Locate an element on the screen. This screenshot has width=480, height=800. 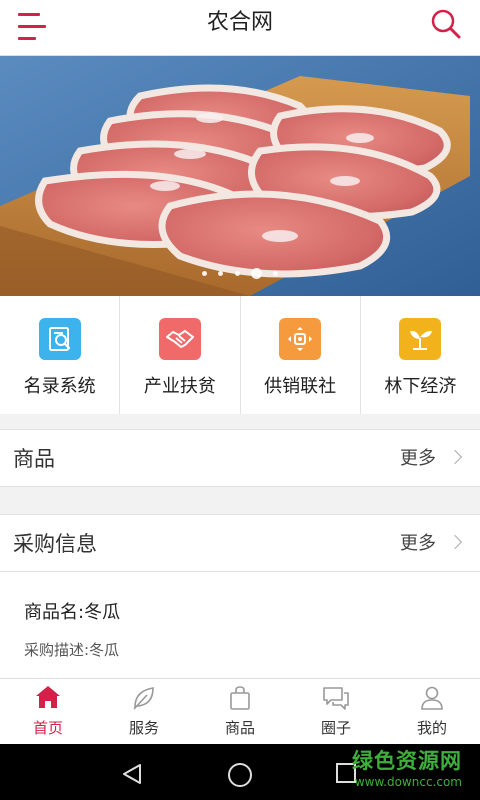
tab-me: 我的 is located at coordinates (432, 711).